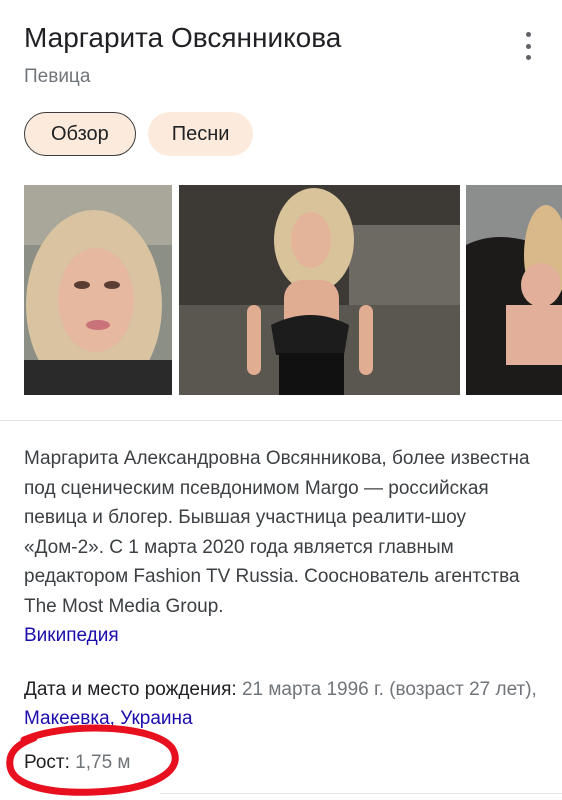  I want to click on tab-bar: Обзор Песни, so click(139, 134).